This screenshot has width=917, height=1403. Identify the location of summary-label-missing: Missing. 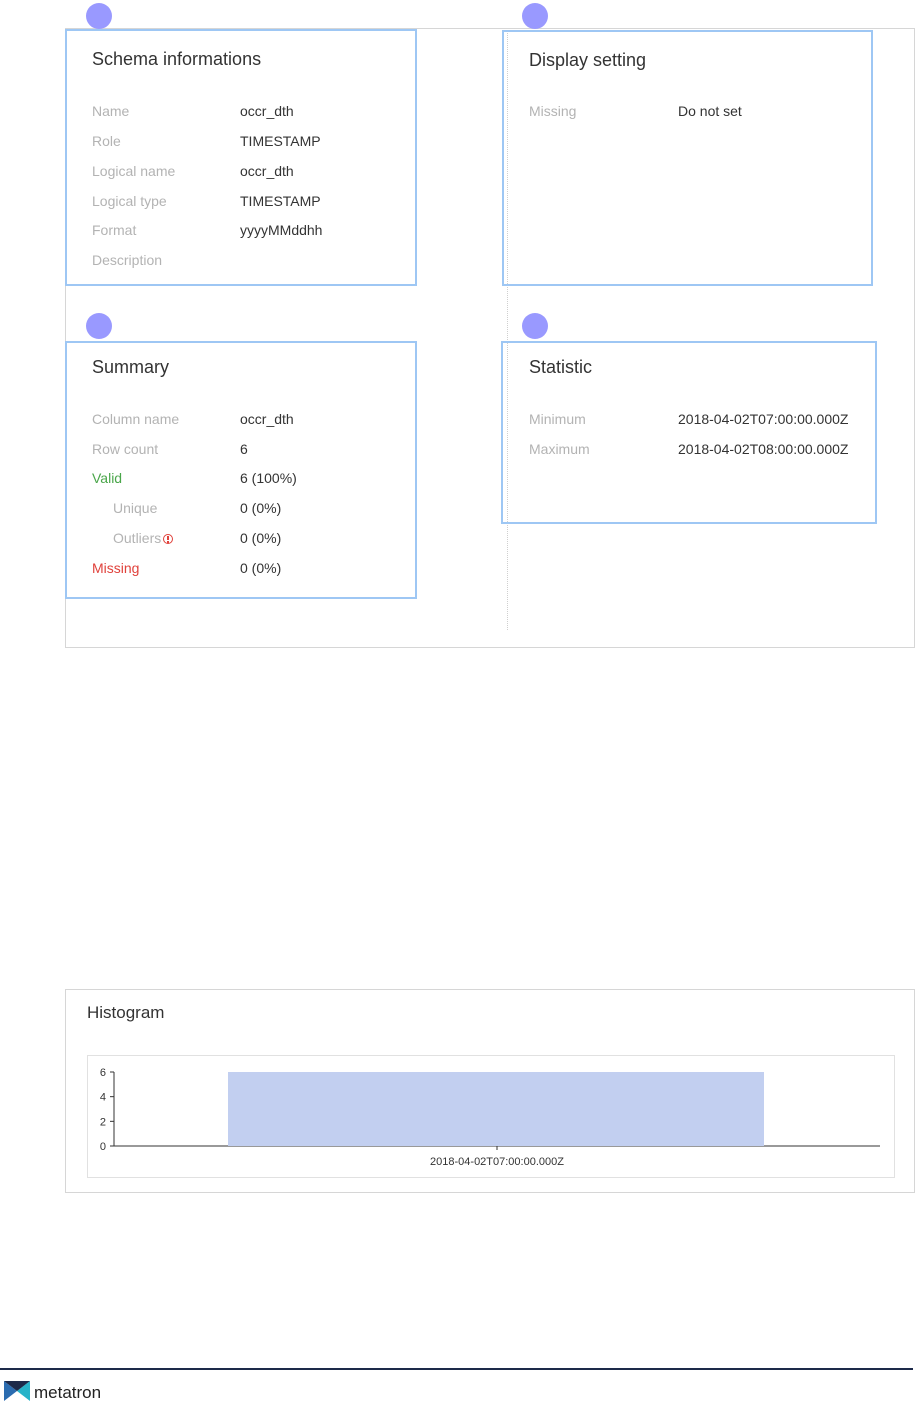
(116, 568).